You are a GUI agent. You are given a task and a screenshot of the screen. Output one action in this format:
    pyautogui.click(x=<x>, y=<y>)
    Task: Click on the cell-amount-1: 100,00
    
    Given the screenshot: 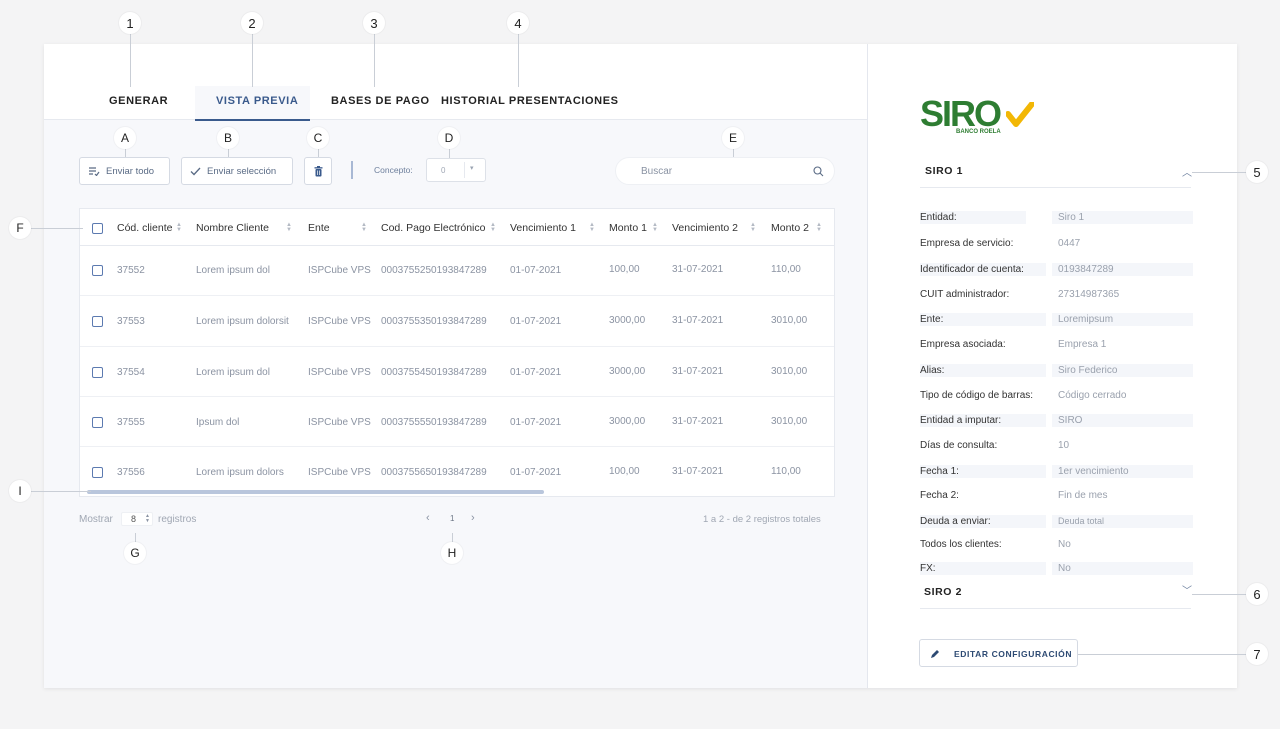 What is the action you would take?
    pyautogui.click(x=624, y=269)
    